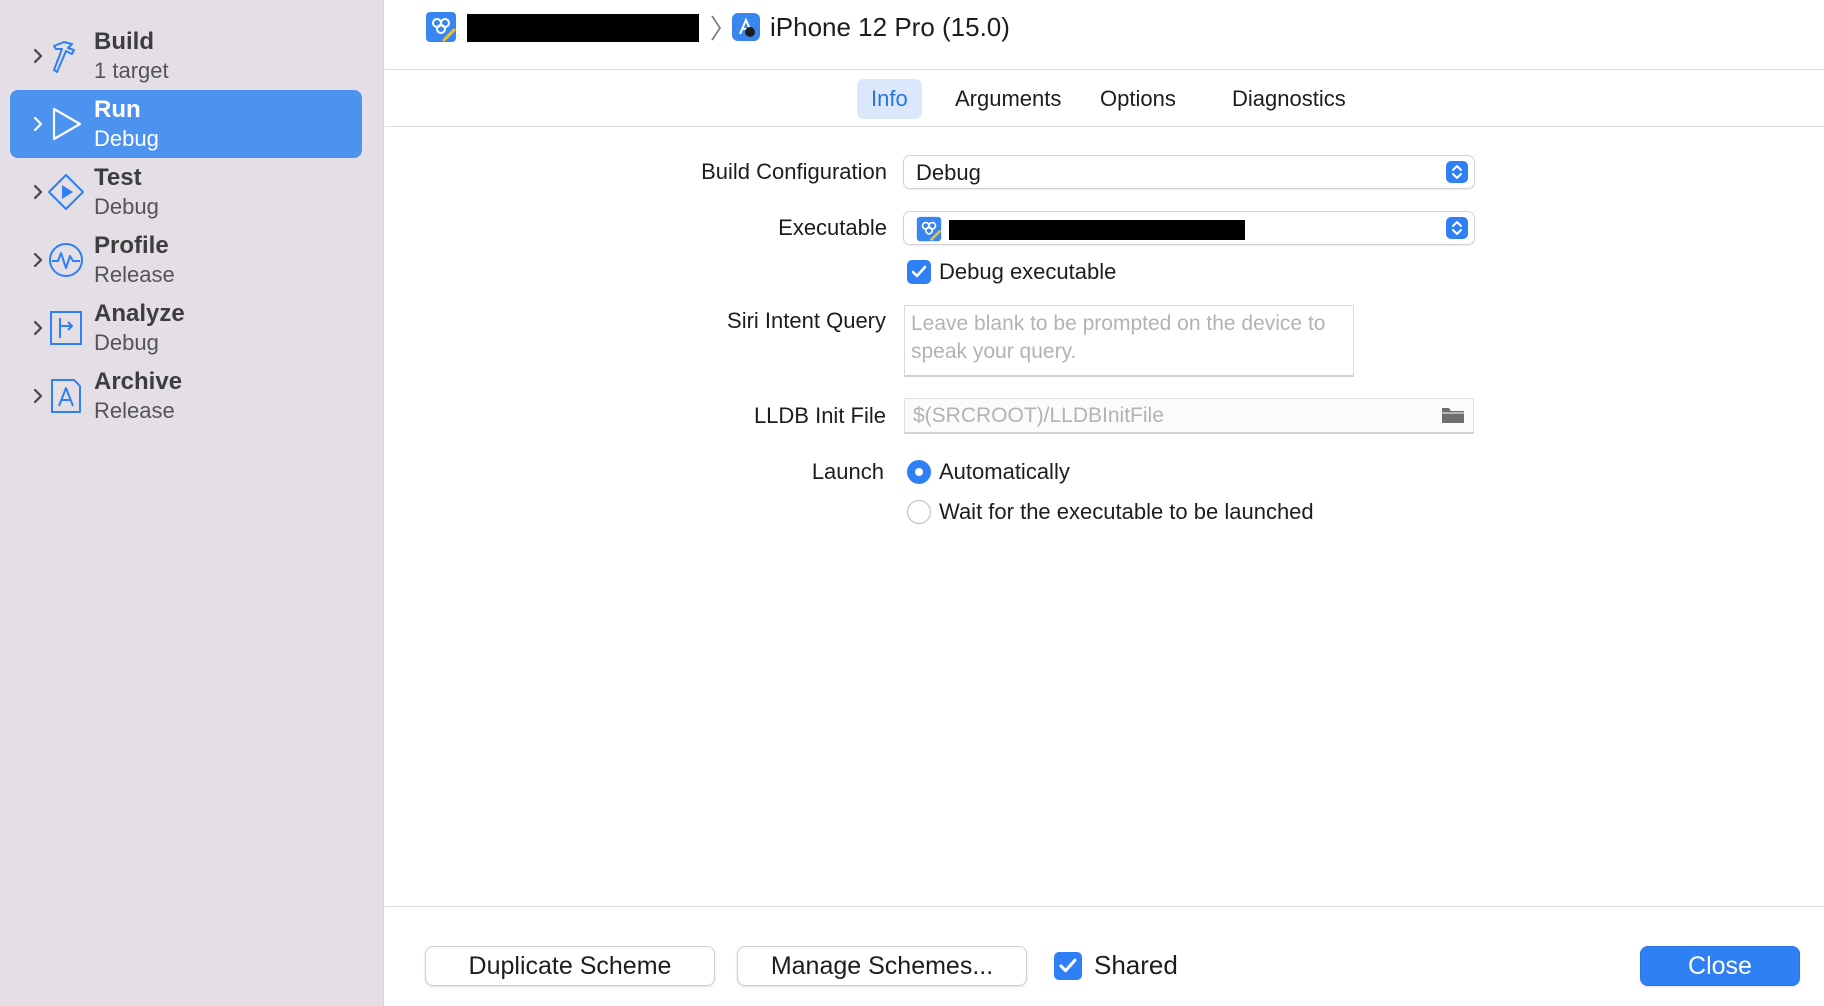  I want to click on sidebar-item-title: Analyze, so click(139, 313).